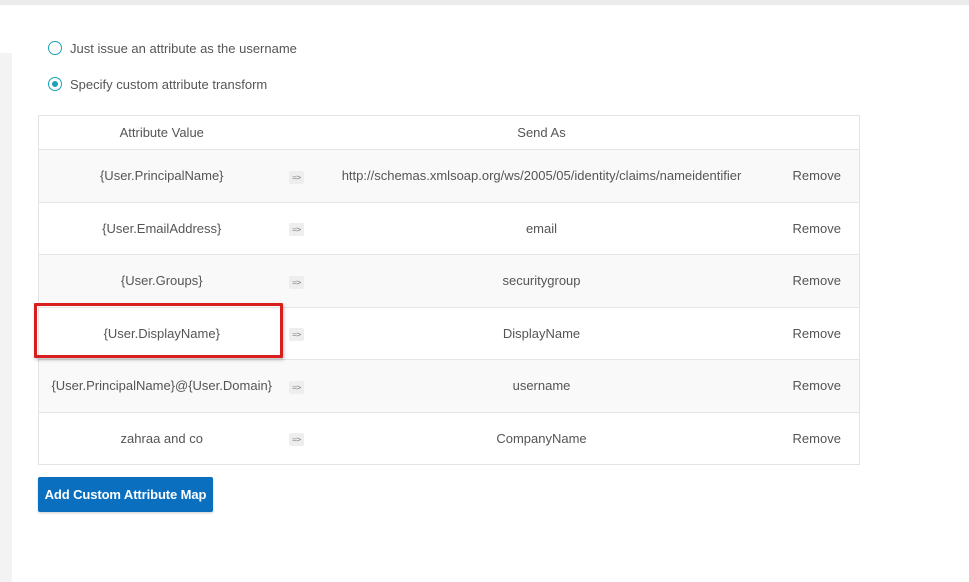 The height and width of the screenshot is (582, 969). Describe the element at coordinates (296, 132) in the screenshot. I see `header-arrow-spacer` at that location.